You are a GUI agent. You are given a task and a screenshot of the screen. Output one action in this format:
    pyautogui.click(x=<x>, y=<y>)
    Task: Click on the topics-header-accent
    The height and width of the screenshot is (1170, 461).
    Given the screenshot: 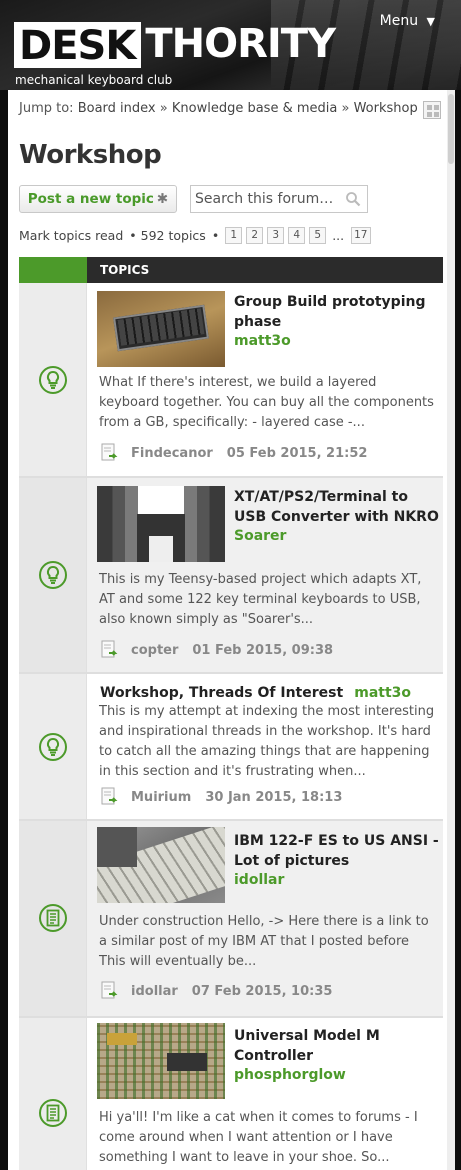 What is the action you would take?
    pyautogui.click(x=53, y=270)
    